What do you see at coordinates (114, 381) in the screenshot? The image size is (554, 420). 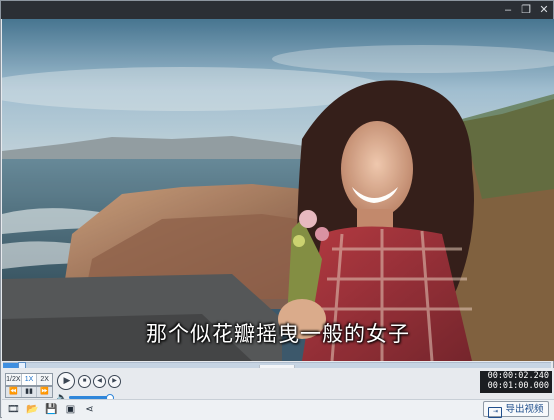 I see `next-button: ▶` at bounding box center [114, 381].